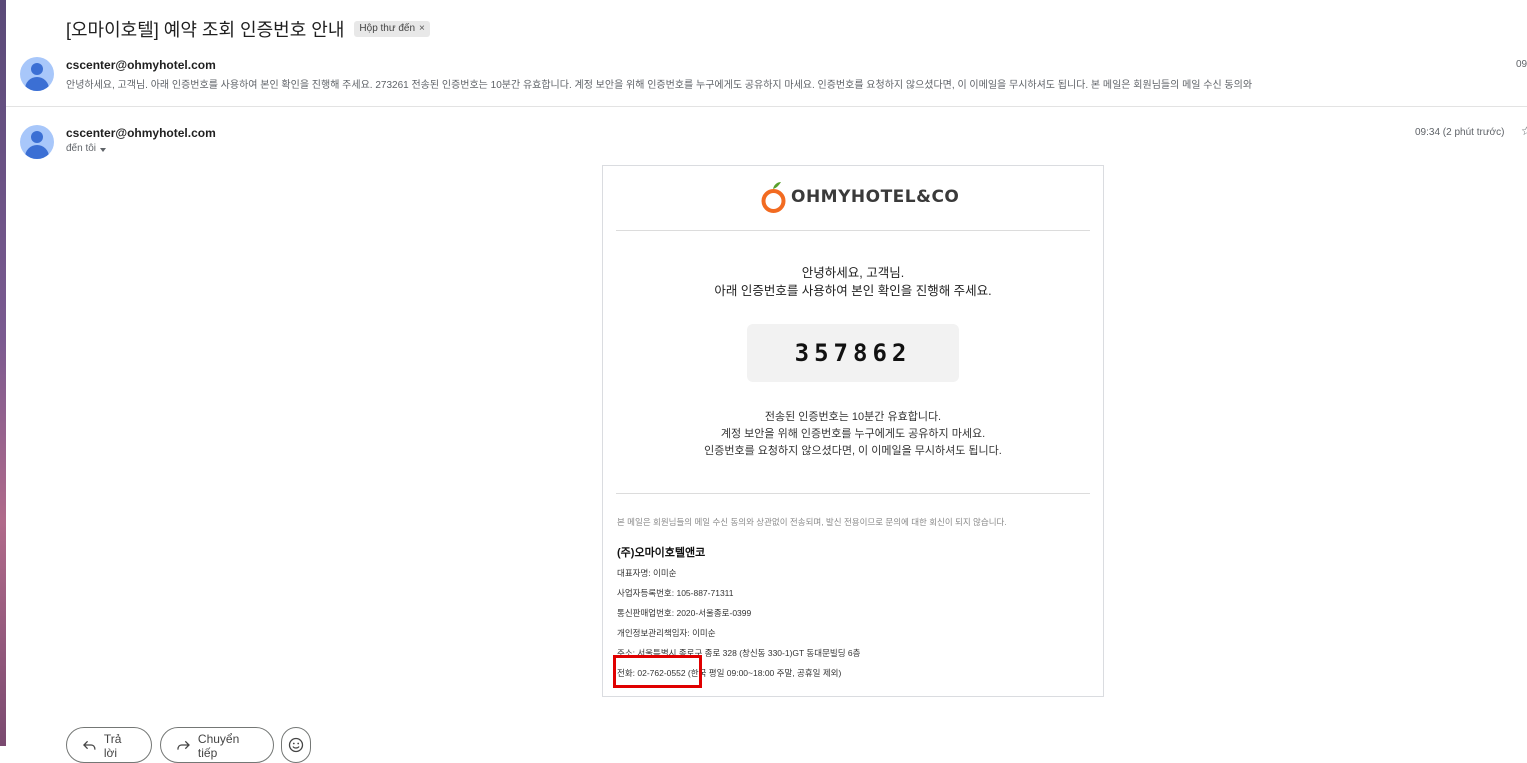 This screenshot has width=1527, height=763. I want to click on info-line: 전송된 인증번호는 10분간 유효합니다., so click(853, 417).